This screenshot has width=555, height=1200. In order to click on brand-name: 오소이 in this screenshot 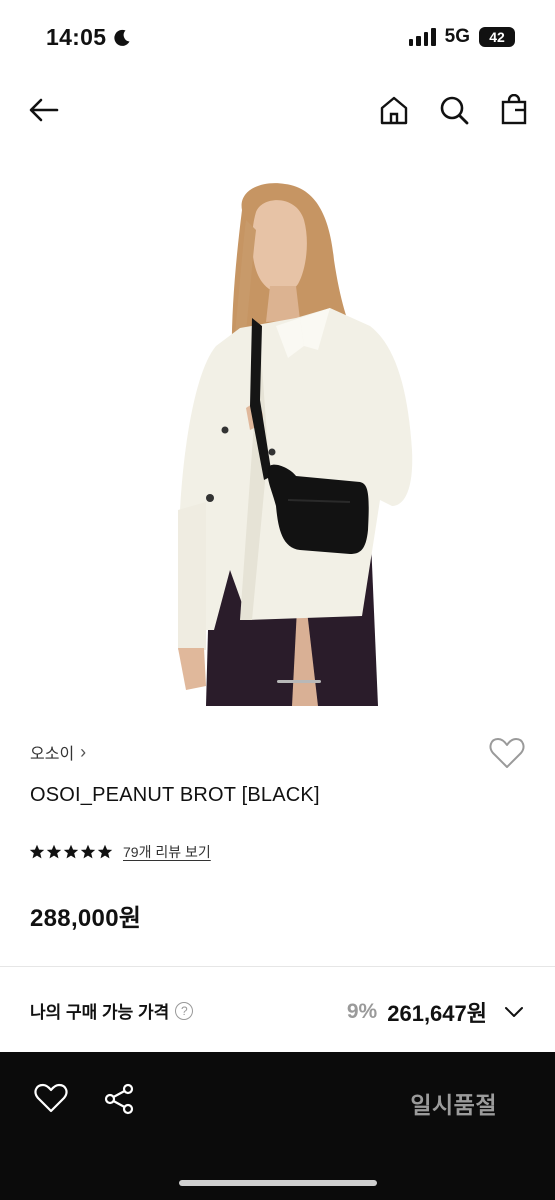, I will do `click(52, 754)`.